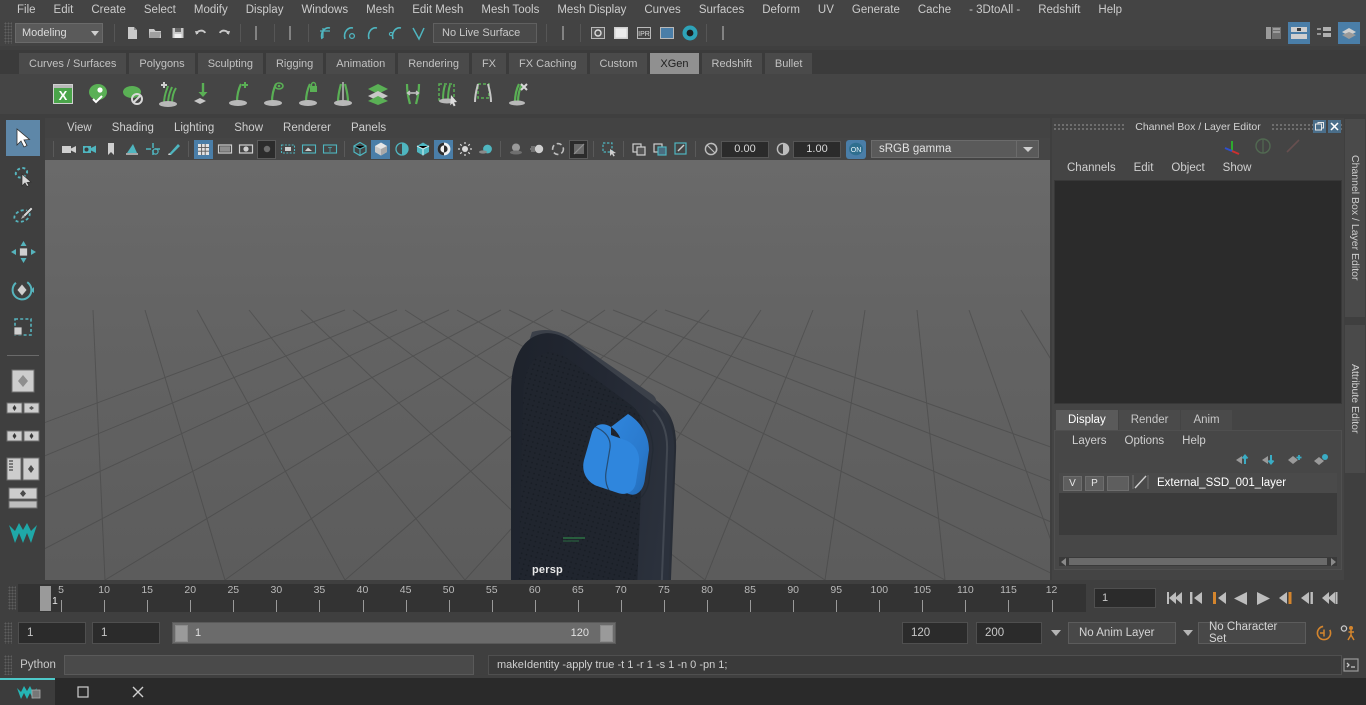 This screenshot has height=705, width=1366. Describe the element at coordinates (723, 33) in the screenshot. I see `status-end-divider-icon` at that location.